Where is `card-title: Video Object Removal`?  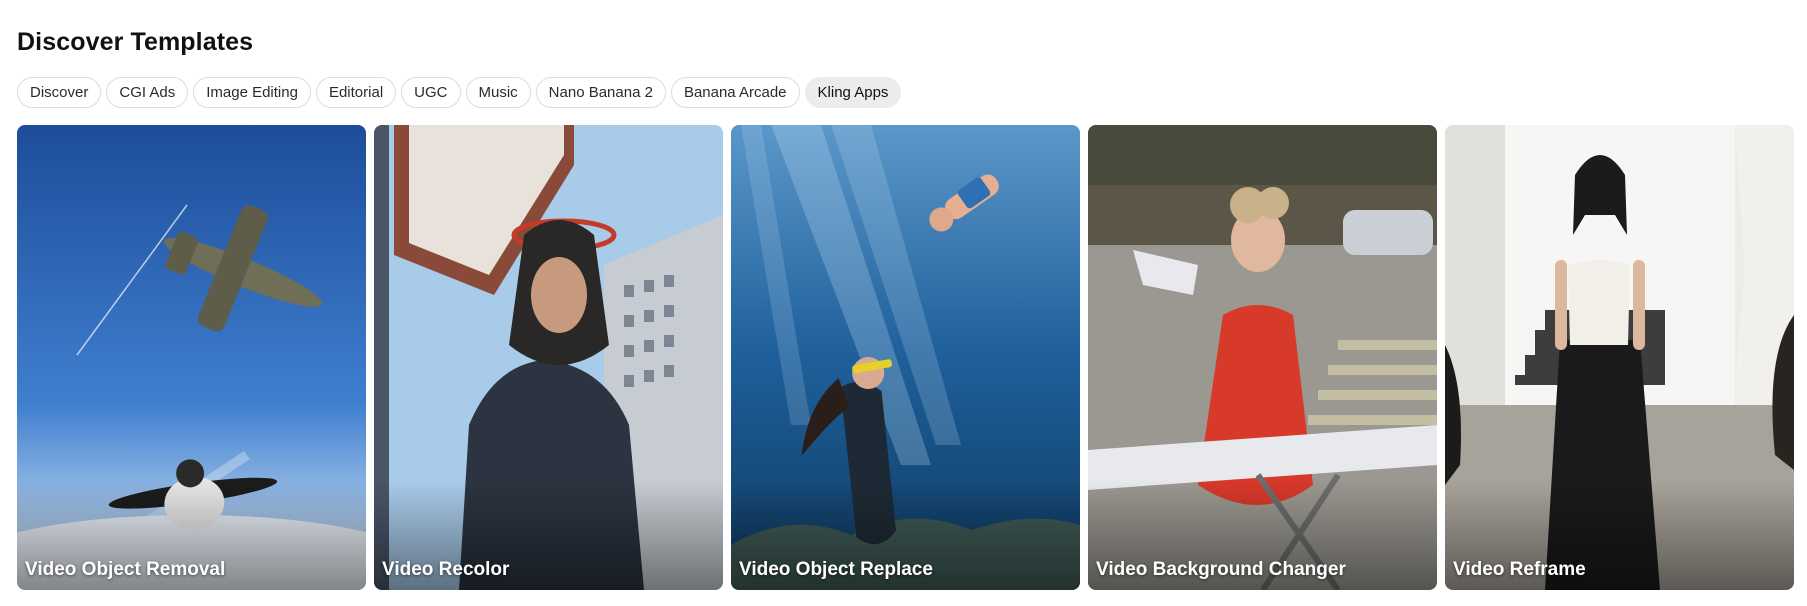 card-title: Video Object Removal is located at coordinates (125, 569).